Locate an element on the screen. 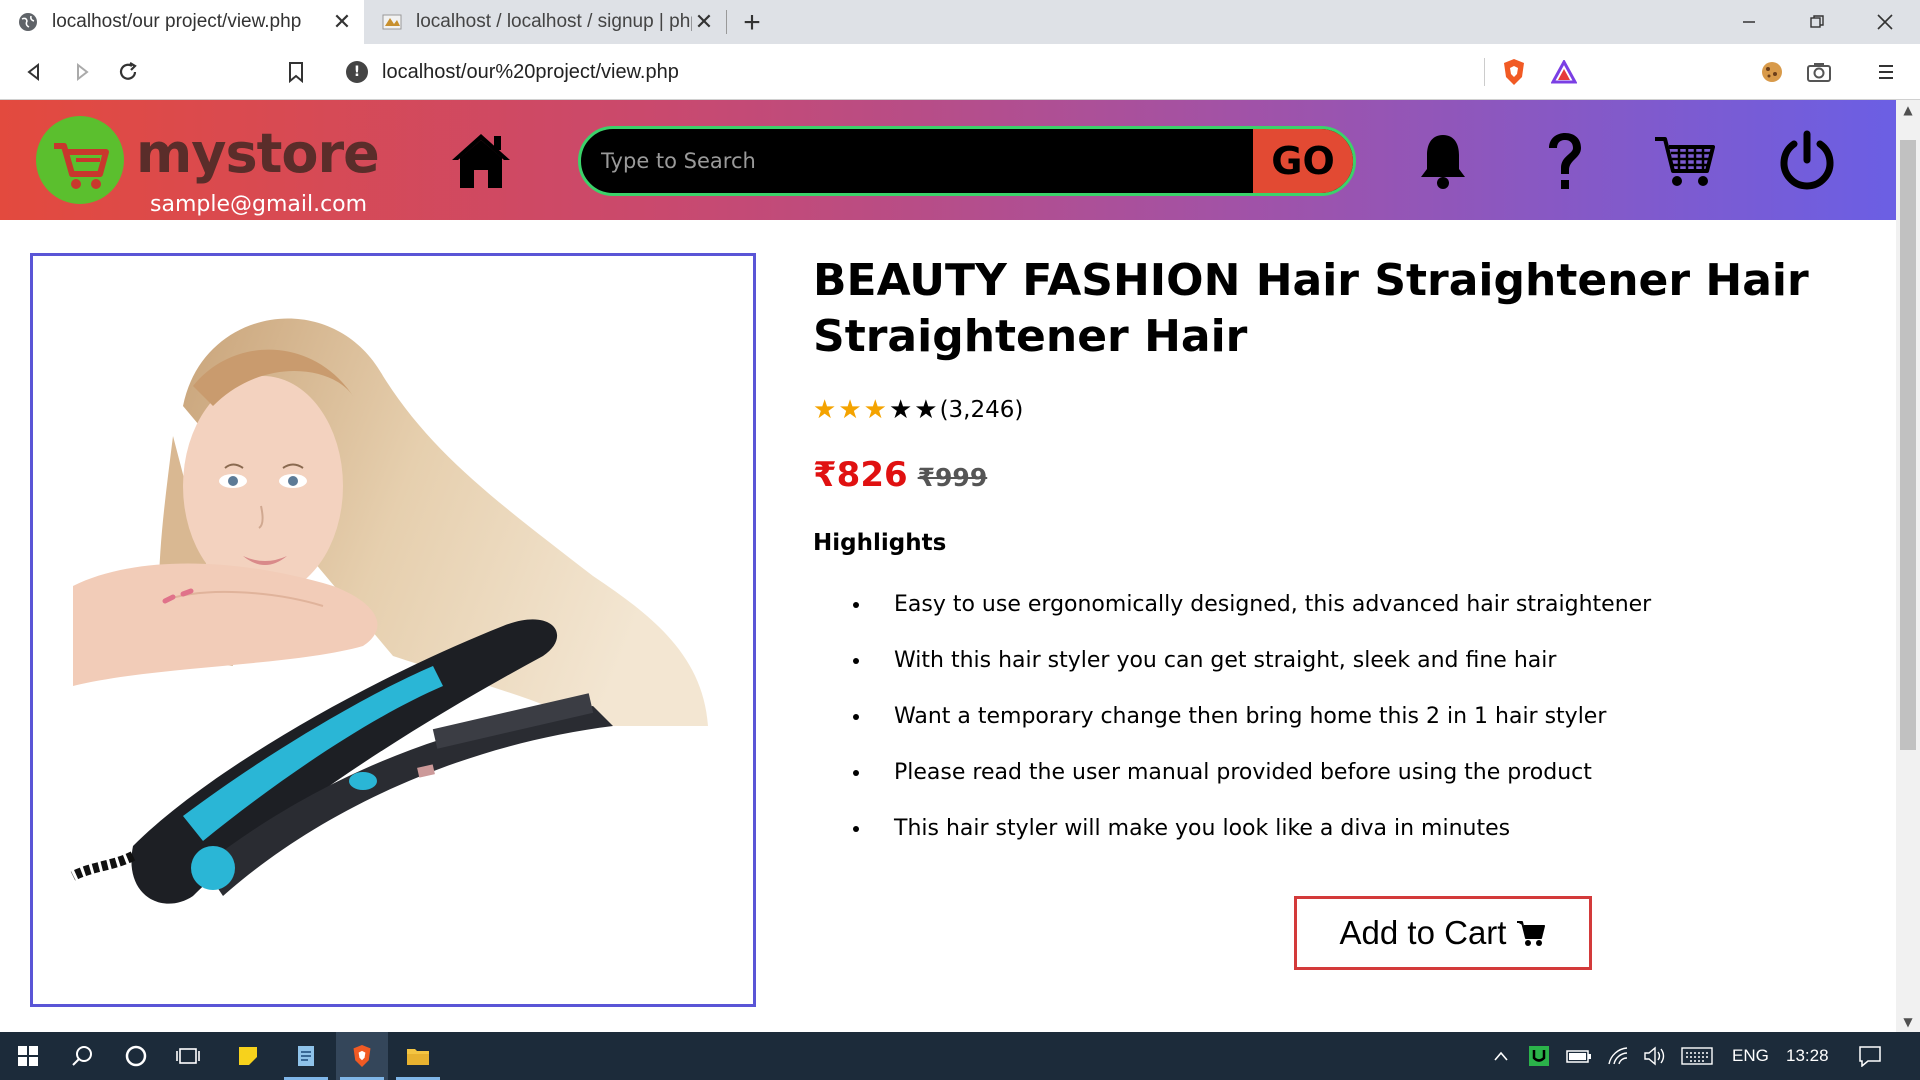  browser-tab-active: localhost/our project/view.php ✕ is located at coordinates (182, 22).